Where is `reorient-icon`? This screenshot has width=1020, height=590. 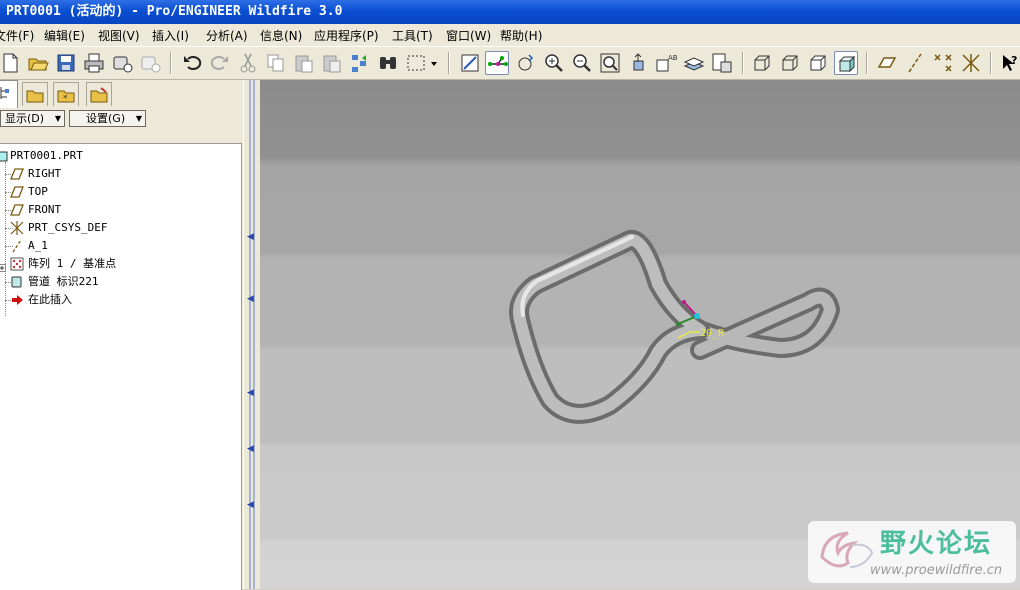
reorient-icon is located at coordinates (638, 63).